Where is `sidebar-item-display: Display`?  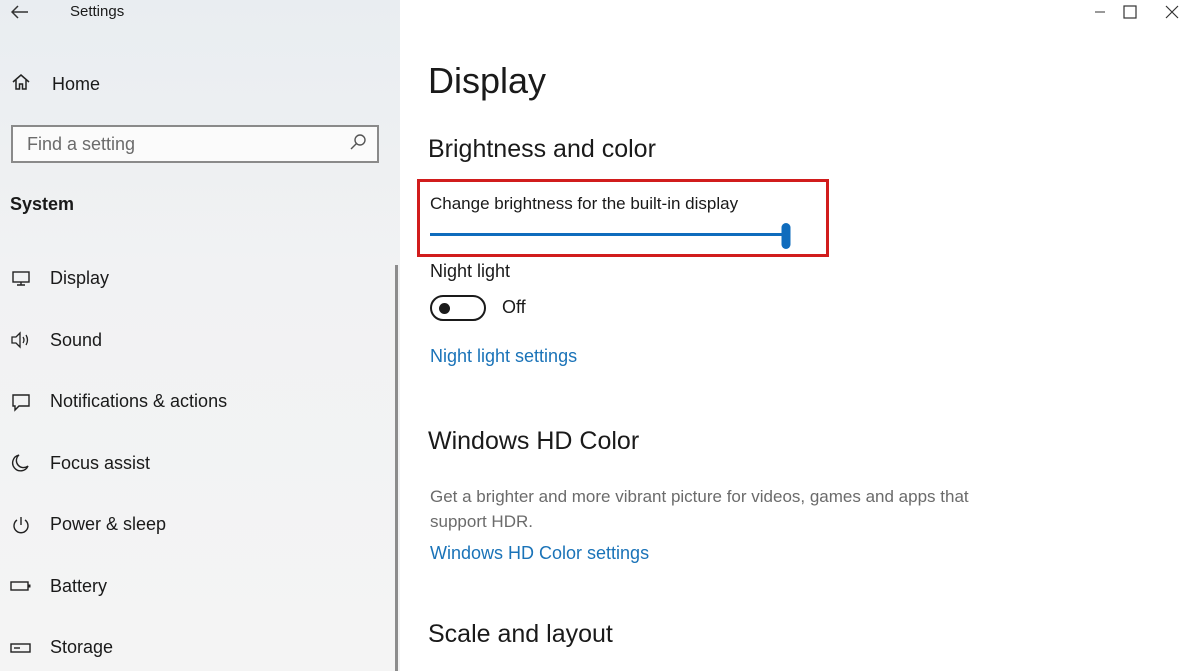 sidebar-item-display: Display is located at coordinates (196, 279).